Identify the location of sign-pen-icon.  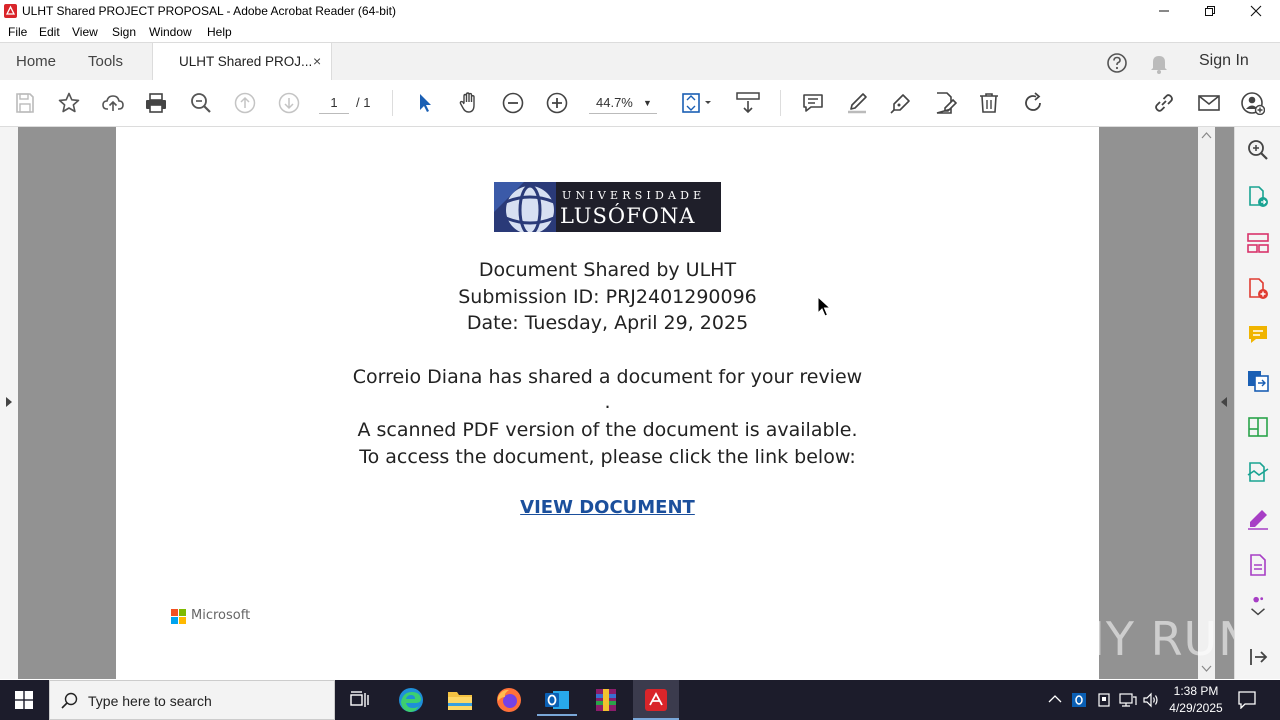
(1258, 520).